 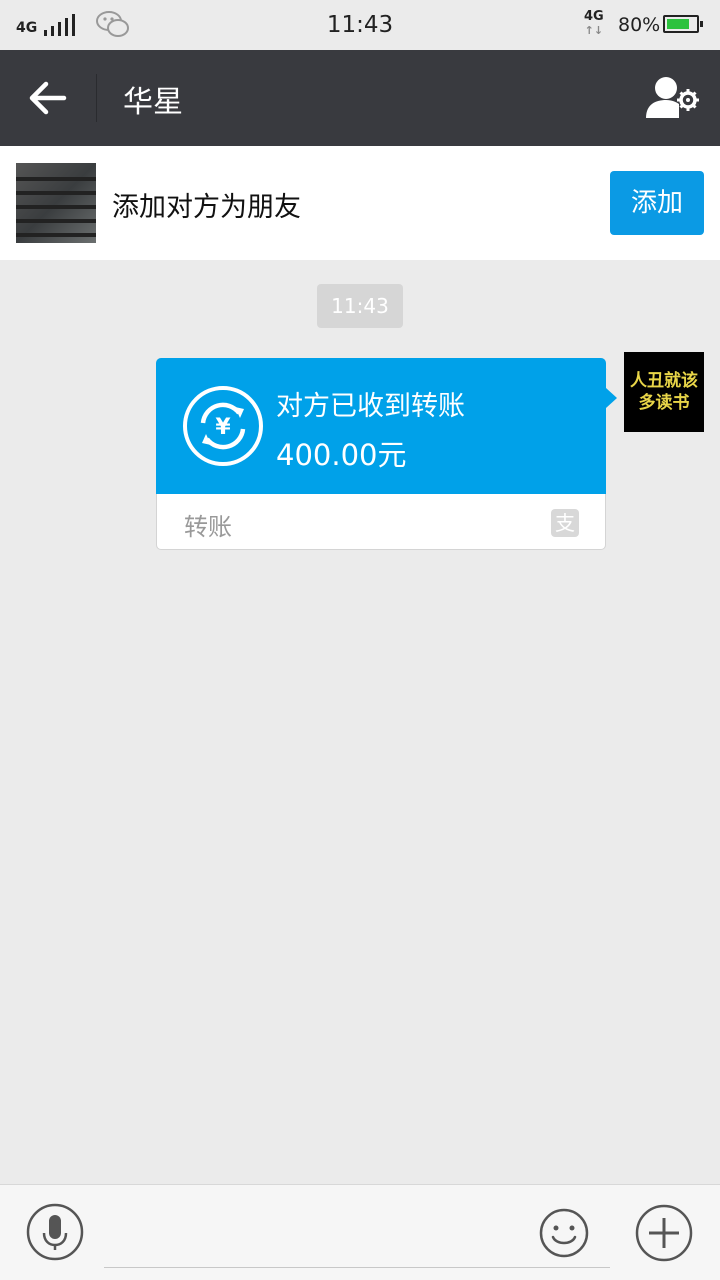 I want to click on message-input-bar, so click(x=360, y=1232).